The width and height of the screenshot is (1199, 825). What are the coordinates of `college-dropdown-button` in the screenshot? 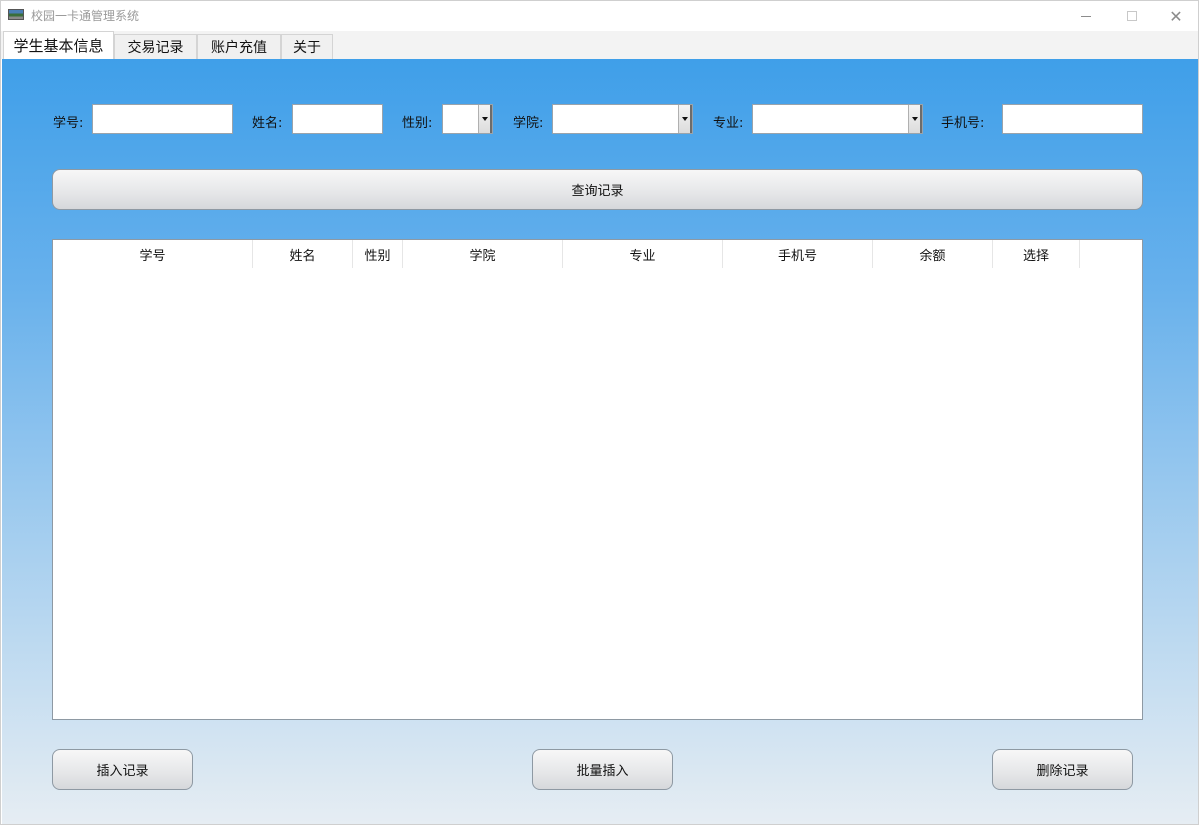 It's located at (685, 119).